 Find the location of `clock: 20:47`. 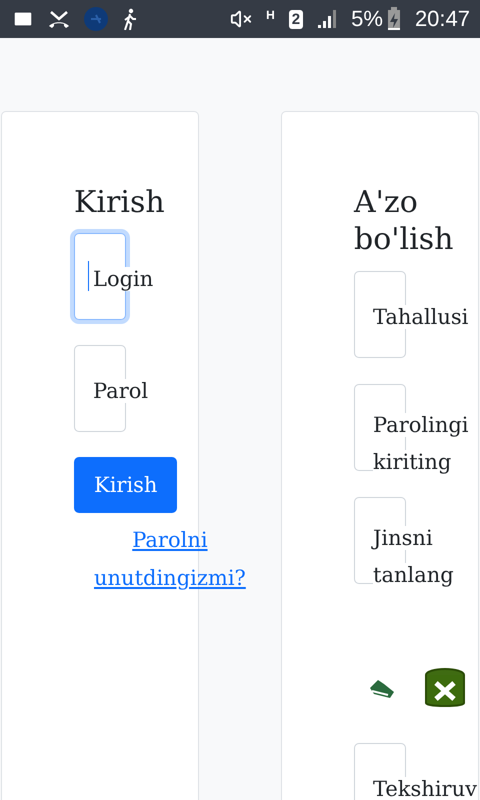

clock: 20:47 is located at coordinates (442, 19).